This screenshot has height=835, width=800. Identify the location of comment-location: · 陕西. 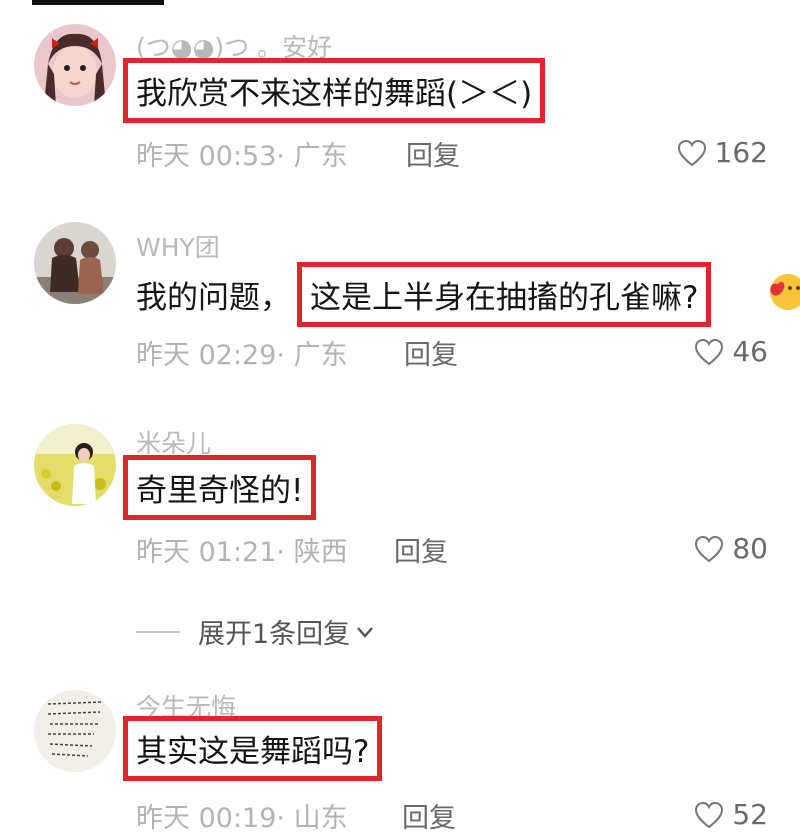
(312, 552).